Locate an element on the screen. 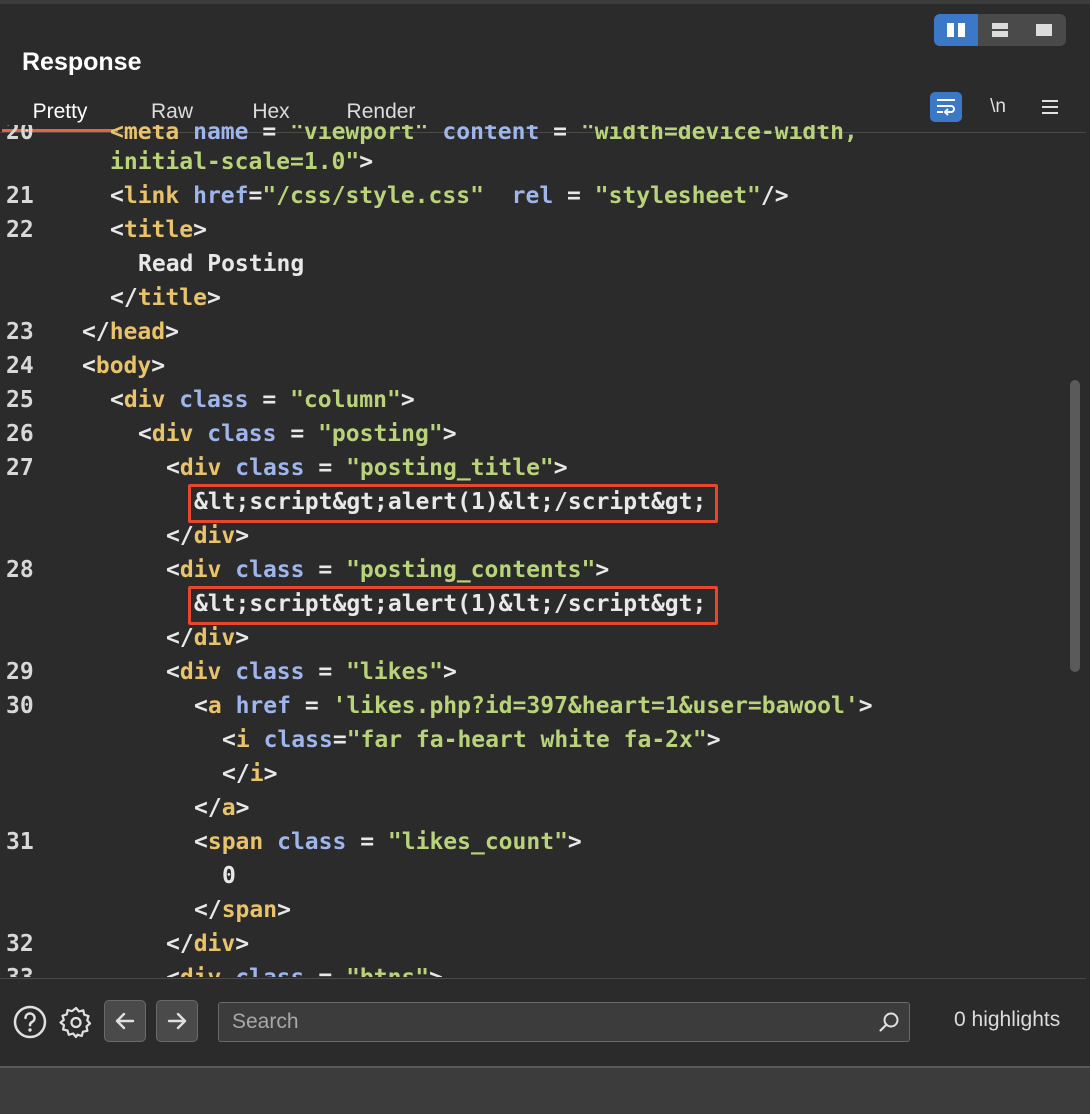  code-line: 26 <div class = "posting"> is located at coordinates (534, 434).